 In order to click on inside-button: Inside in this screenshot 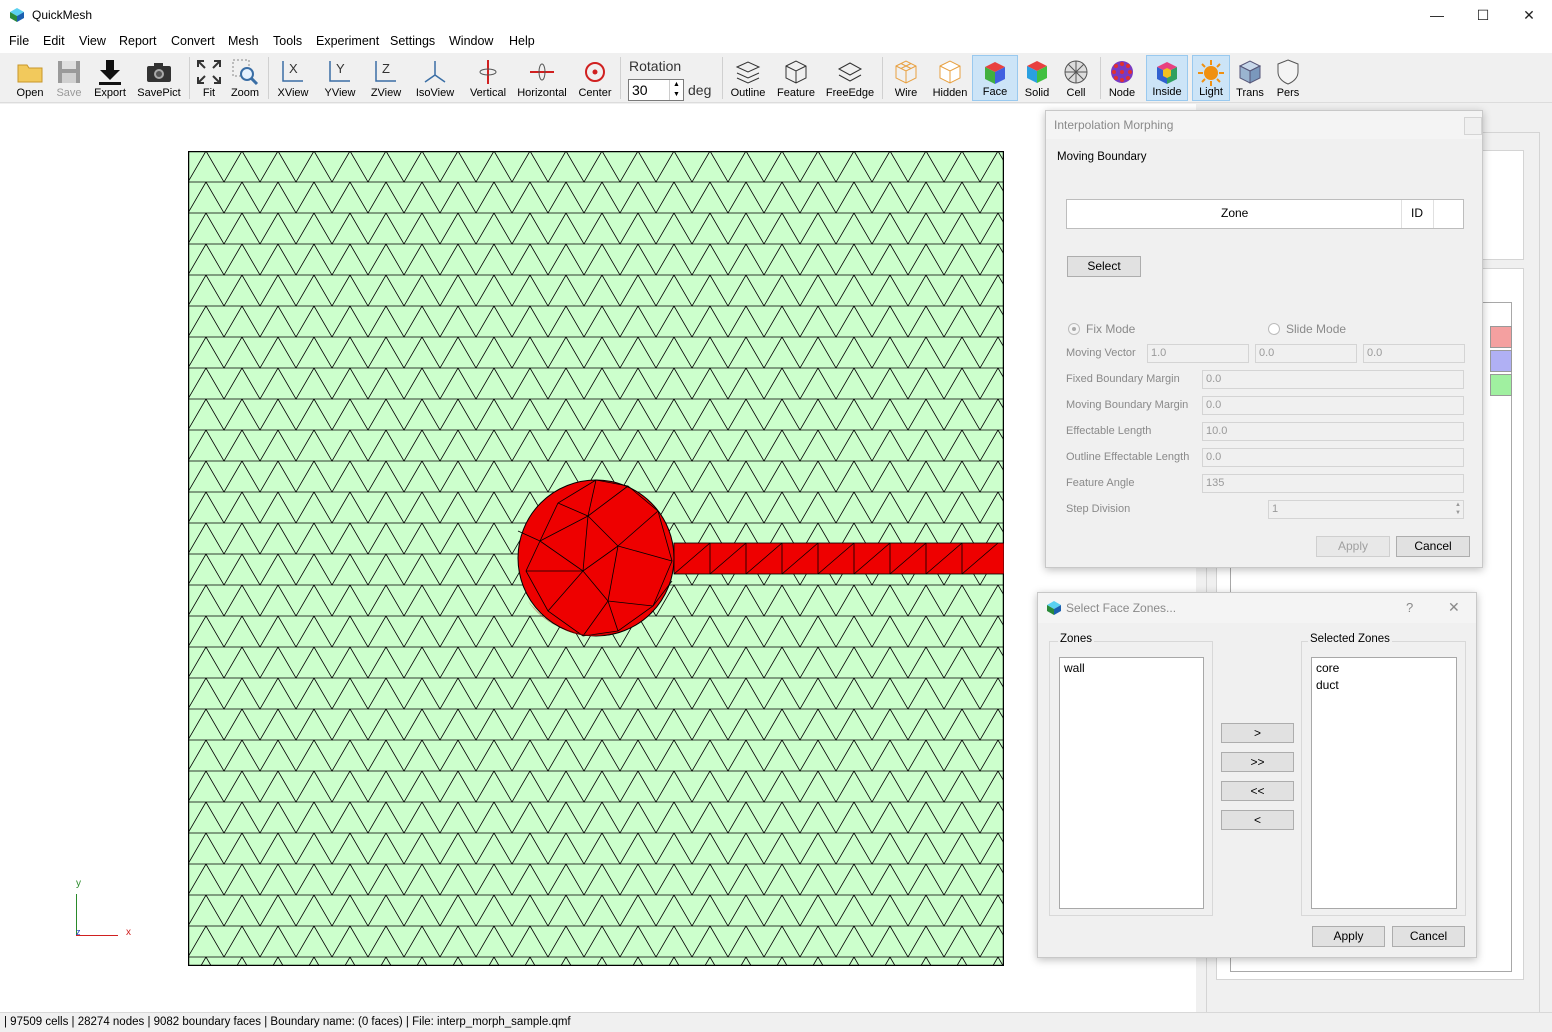, I will do `click(1167, 78)`.